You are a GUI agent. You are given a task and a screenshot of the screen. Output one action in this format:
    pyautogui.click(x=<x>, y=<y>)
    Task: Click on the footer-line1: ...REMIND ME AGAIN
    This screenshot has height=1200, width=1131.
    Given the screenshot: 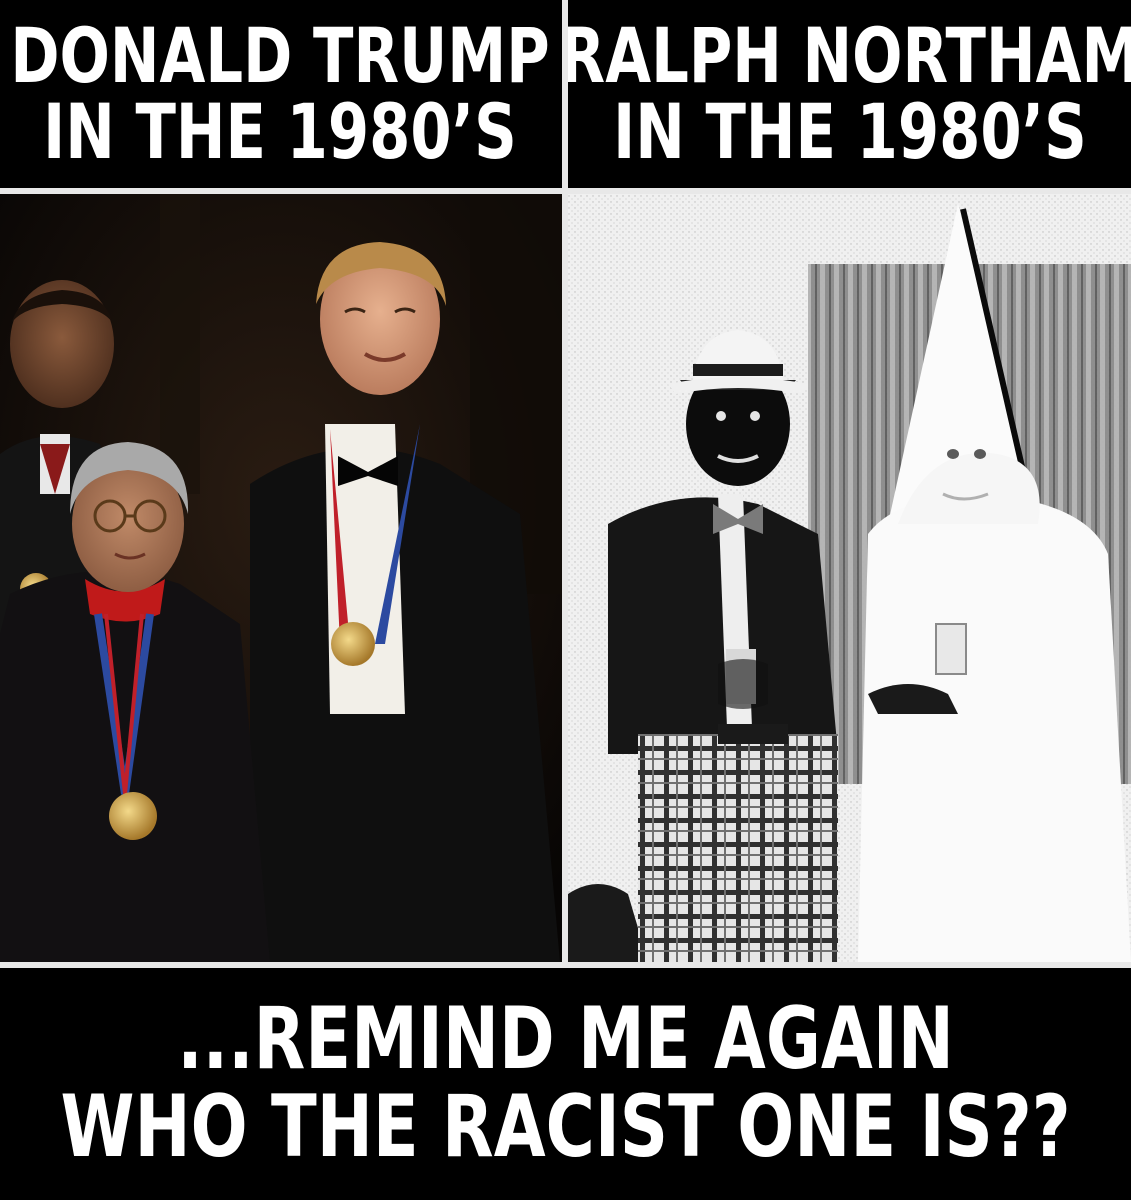 What is the action you would take?
    pyautogui.click(x=565, y=1039)
    